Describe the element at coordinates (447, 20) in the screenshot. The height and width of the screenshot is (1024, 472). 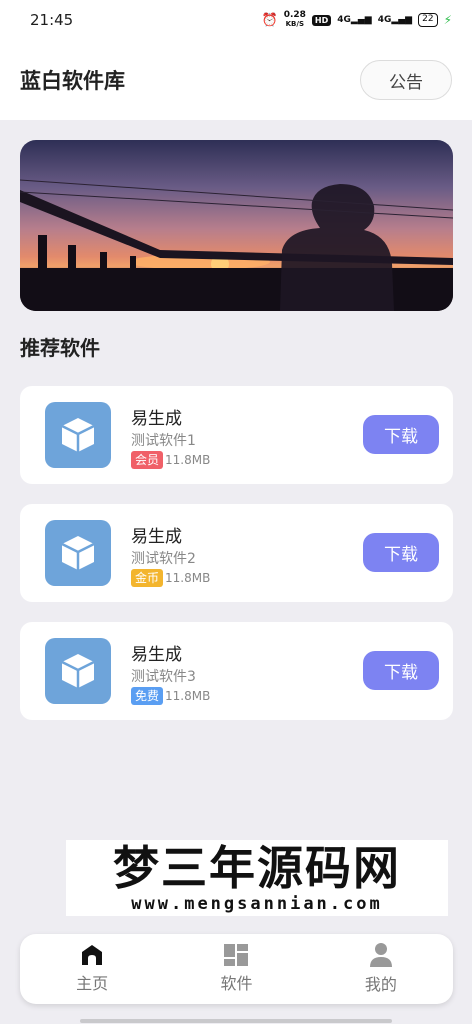
I see `charging-icon: ⚡` at that location.